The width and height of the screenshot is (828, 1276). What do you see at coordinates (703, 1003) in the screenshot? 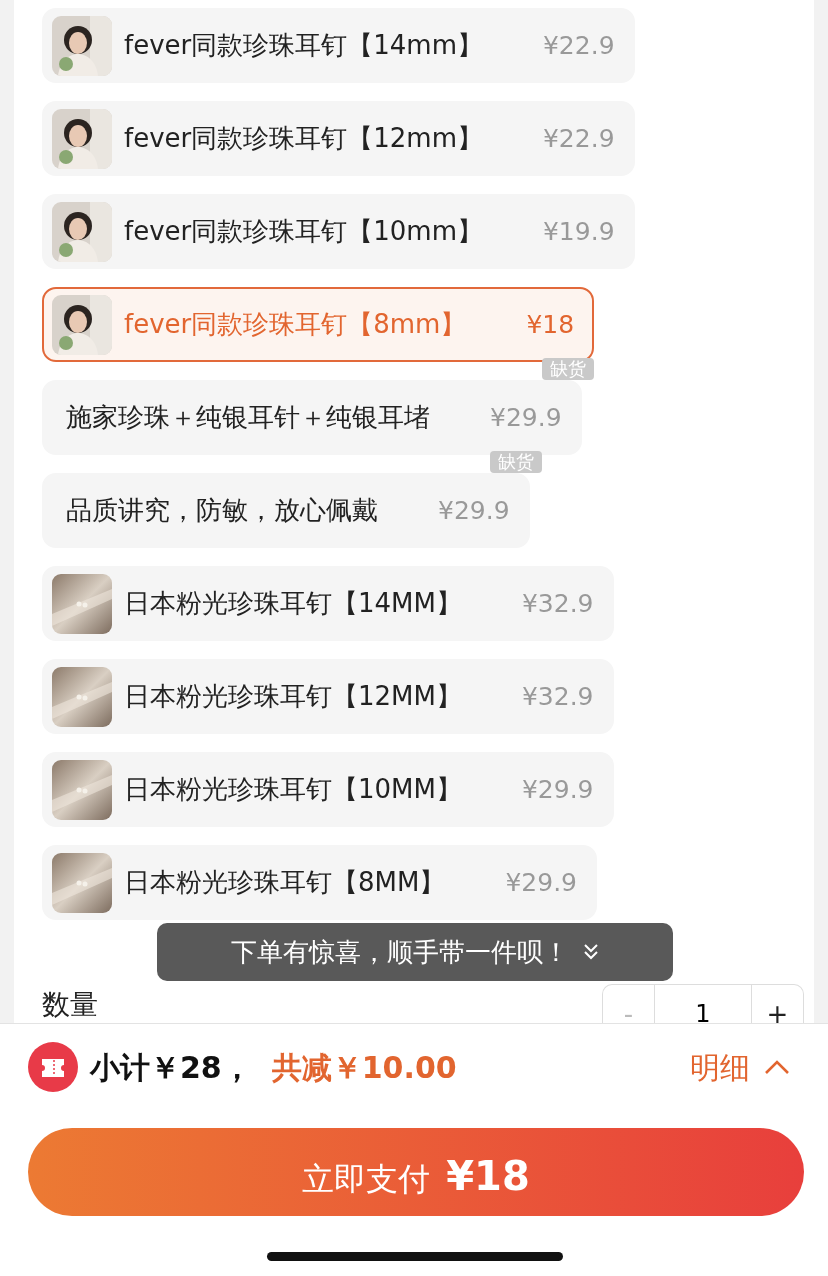
I see `quantity-field: 1` at bounding box center [703, 1003].